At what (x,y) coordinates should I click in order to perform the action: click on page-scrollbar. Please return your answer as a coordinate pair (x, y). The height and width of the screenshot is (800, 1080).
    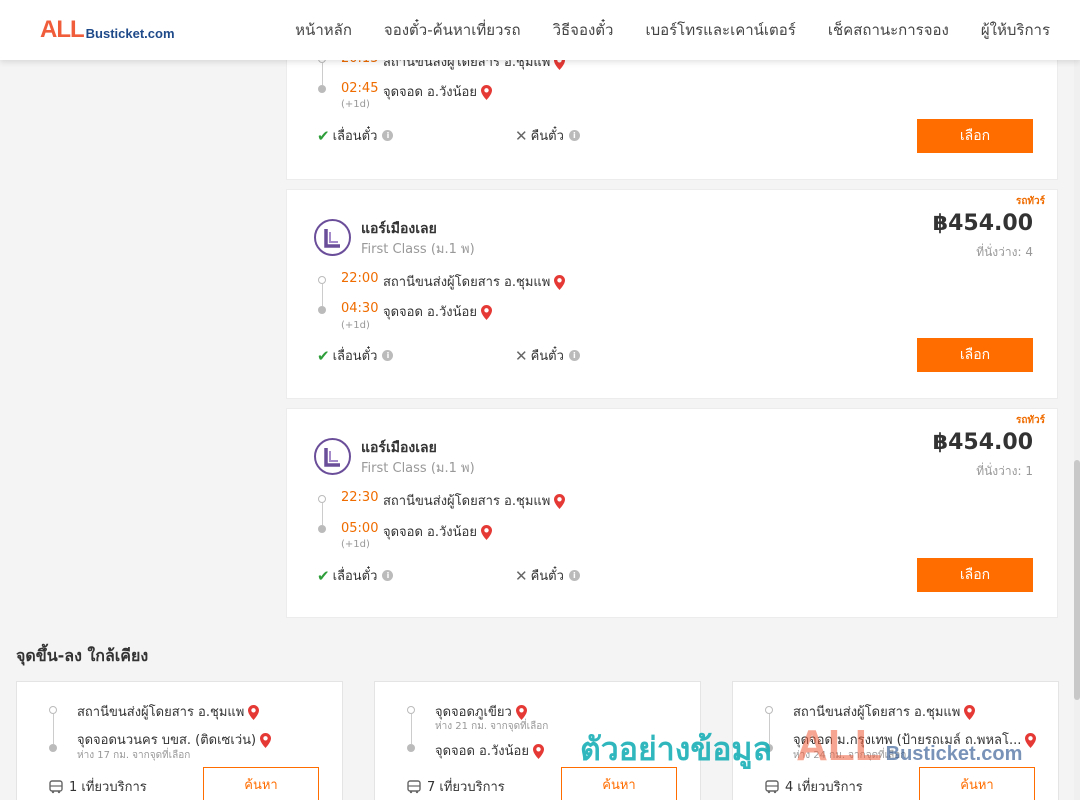
    Looking at the image, I should click on (1077, 430).